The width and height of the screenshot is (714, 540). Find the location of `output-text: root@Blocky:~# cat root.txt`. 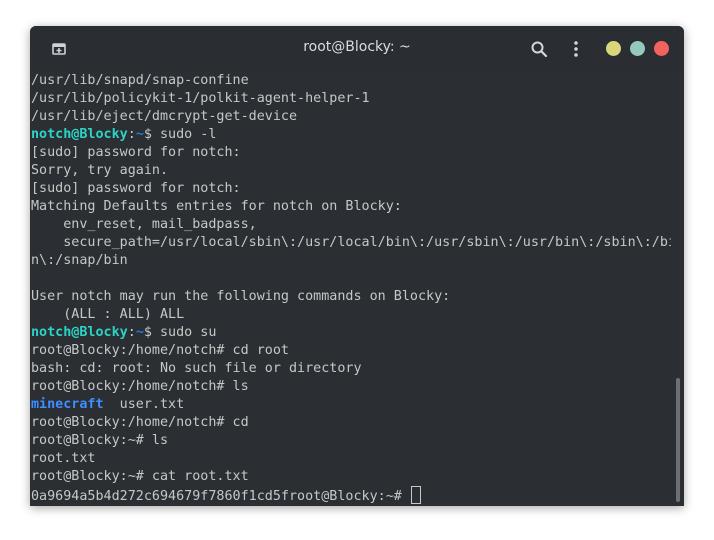

output-text: root@Blocky:~# cat root.txt is located at coordinates (140, 476).